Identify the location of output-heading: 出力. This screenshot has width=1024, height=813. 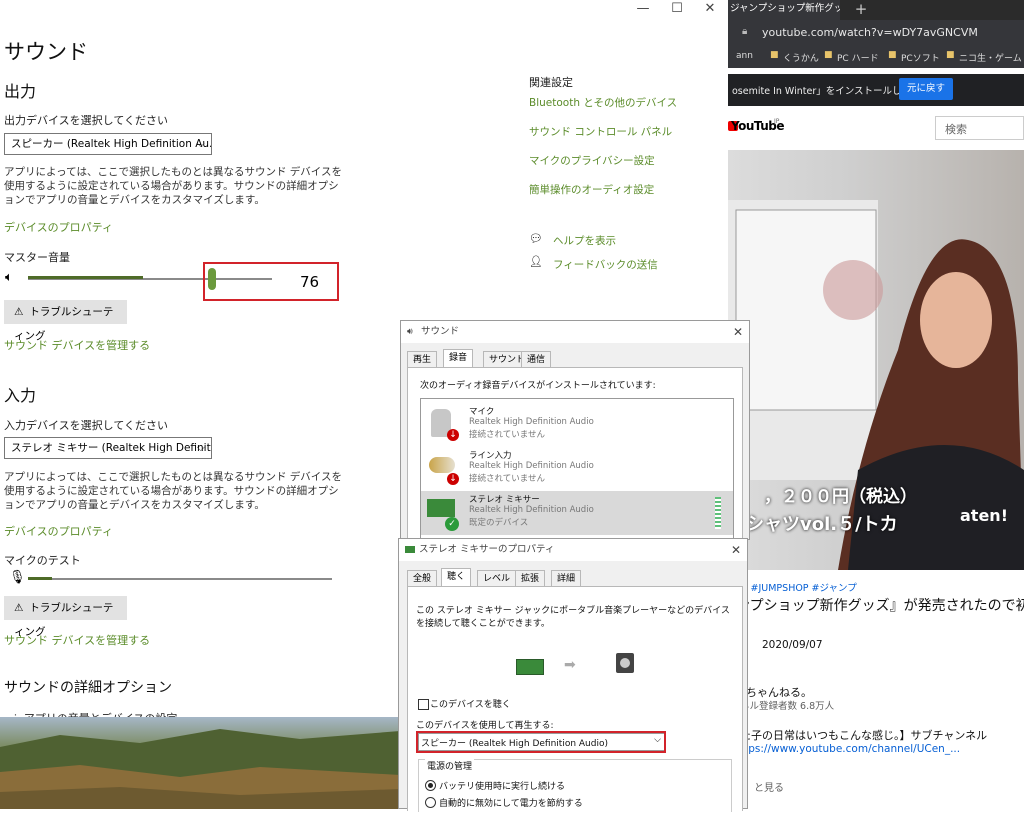
(20, 91).